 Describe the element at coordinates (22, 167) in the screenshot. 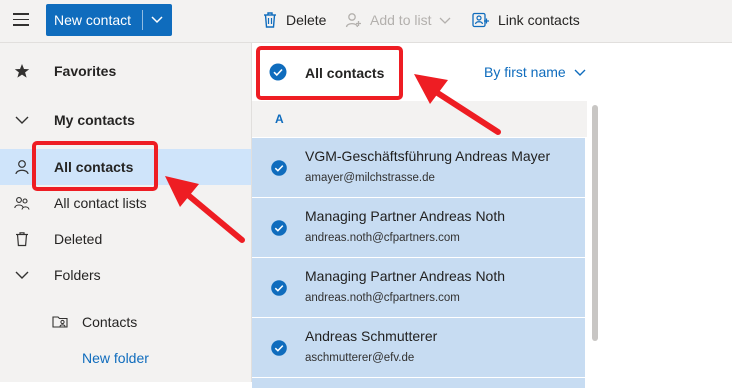

I see `person-icon` at that location.